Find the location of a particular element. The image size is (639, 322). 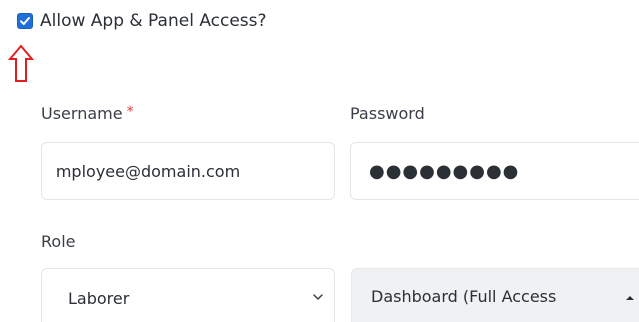

checkmark-icon is located at coordinates (25, 21).